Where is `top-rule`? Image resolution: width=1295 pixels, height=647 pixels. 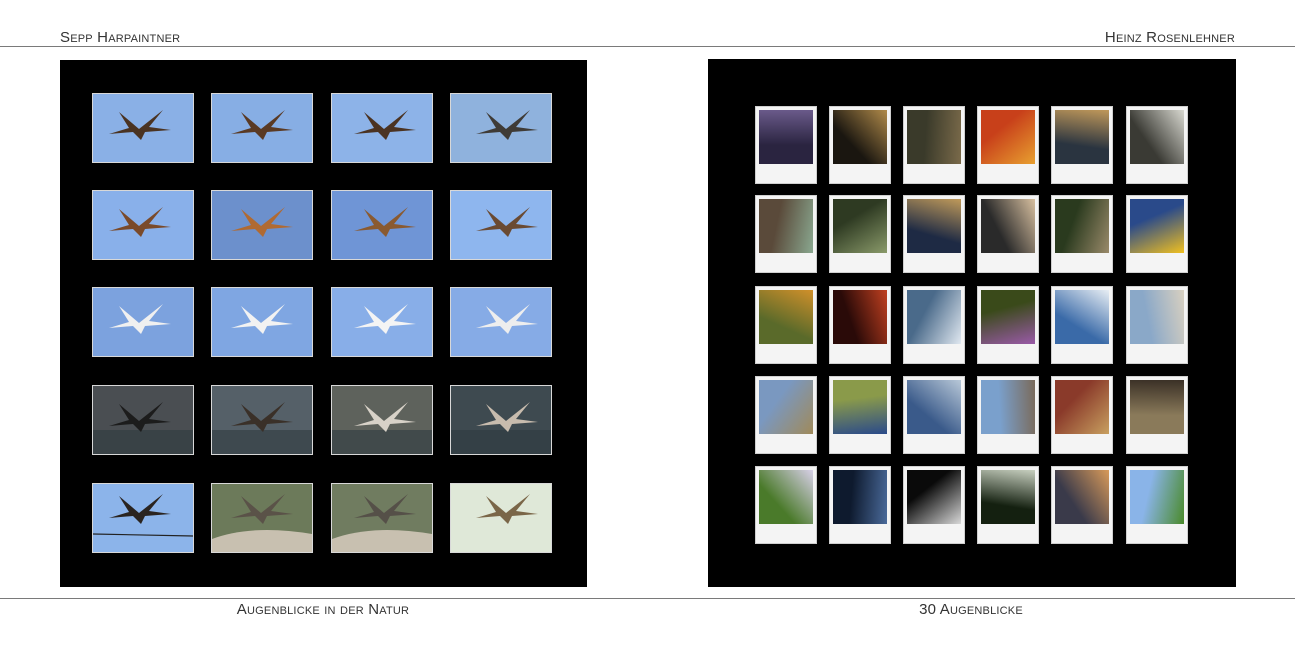 top-rule is located at coordinates (647, 46).